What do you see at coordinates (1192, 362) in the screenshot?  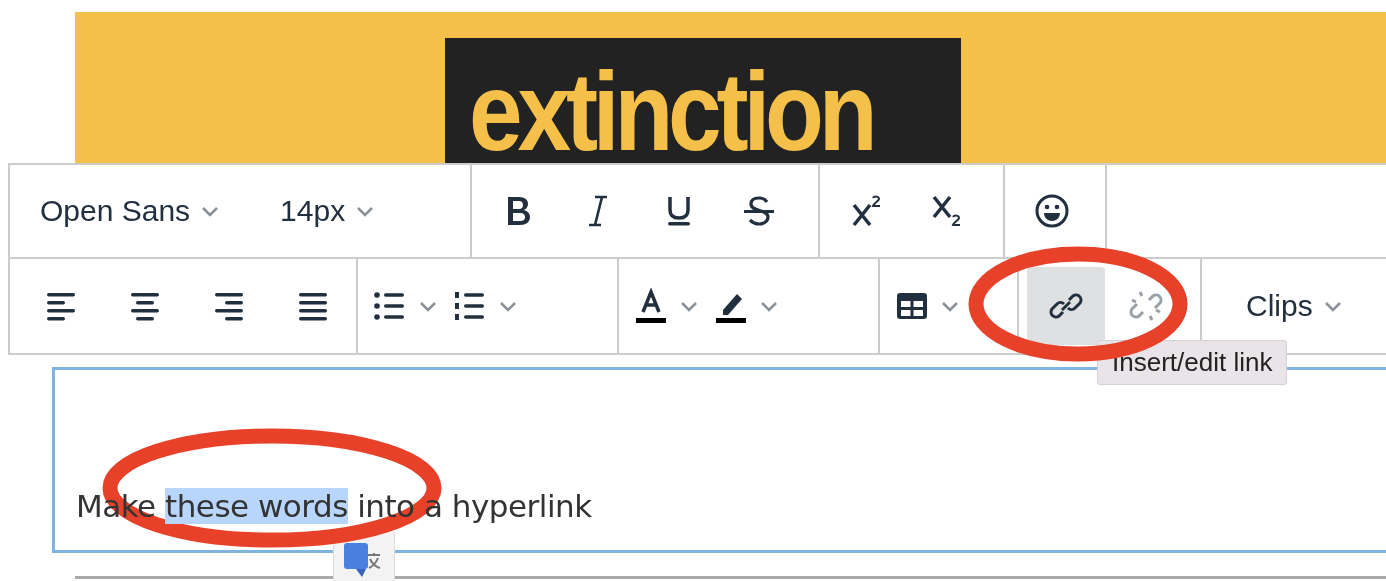 I see `tooltip: Insert/edit link` at bounding box center [1192, 362].